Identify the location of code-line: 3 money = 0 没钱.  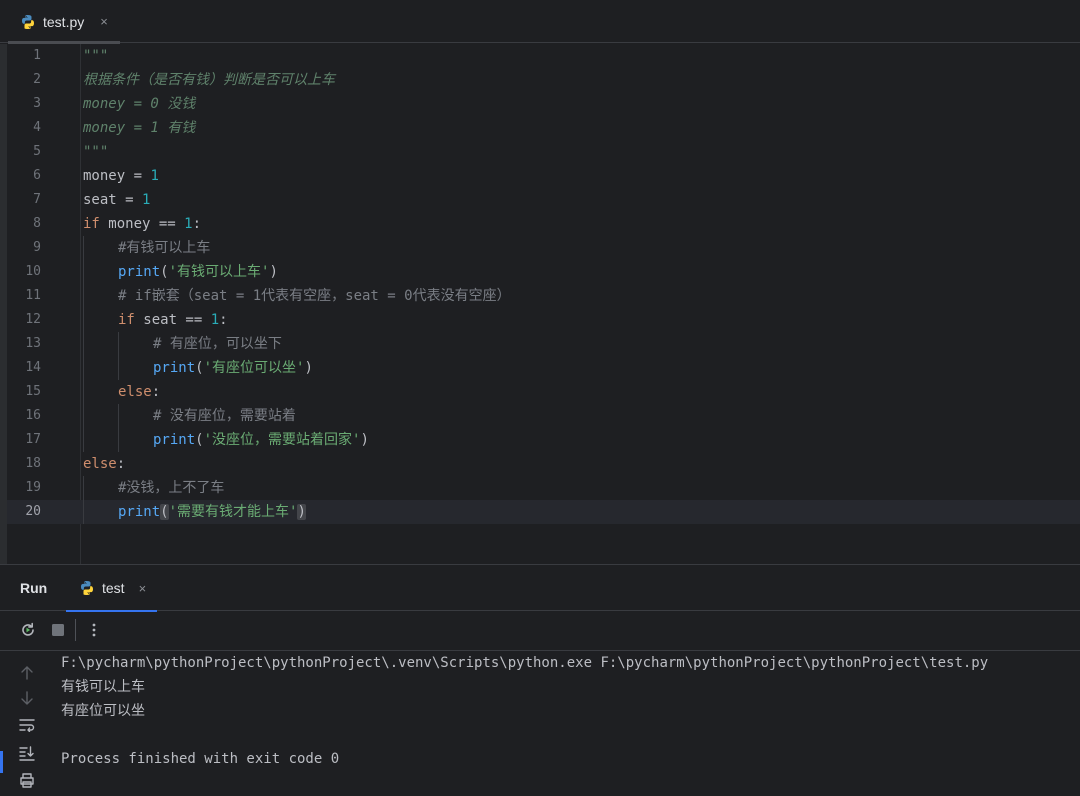
(543, 104).